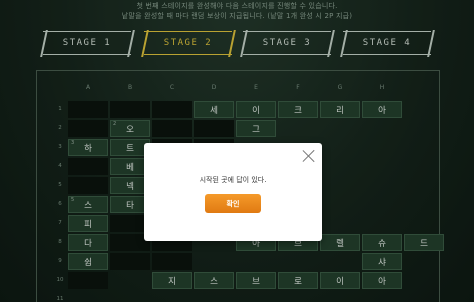  Describe the element at coordinates (233, 203) in the screenshot. I see `confirm-button: 확인` at that location.